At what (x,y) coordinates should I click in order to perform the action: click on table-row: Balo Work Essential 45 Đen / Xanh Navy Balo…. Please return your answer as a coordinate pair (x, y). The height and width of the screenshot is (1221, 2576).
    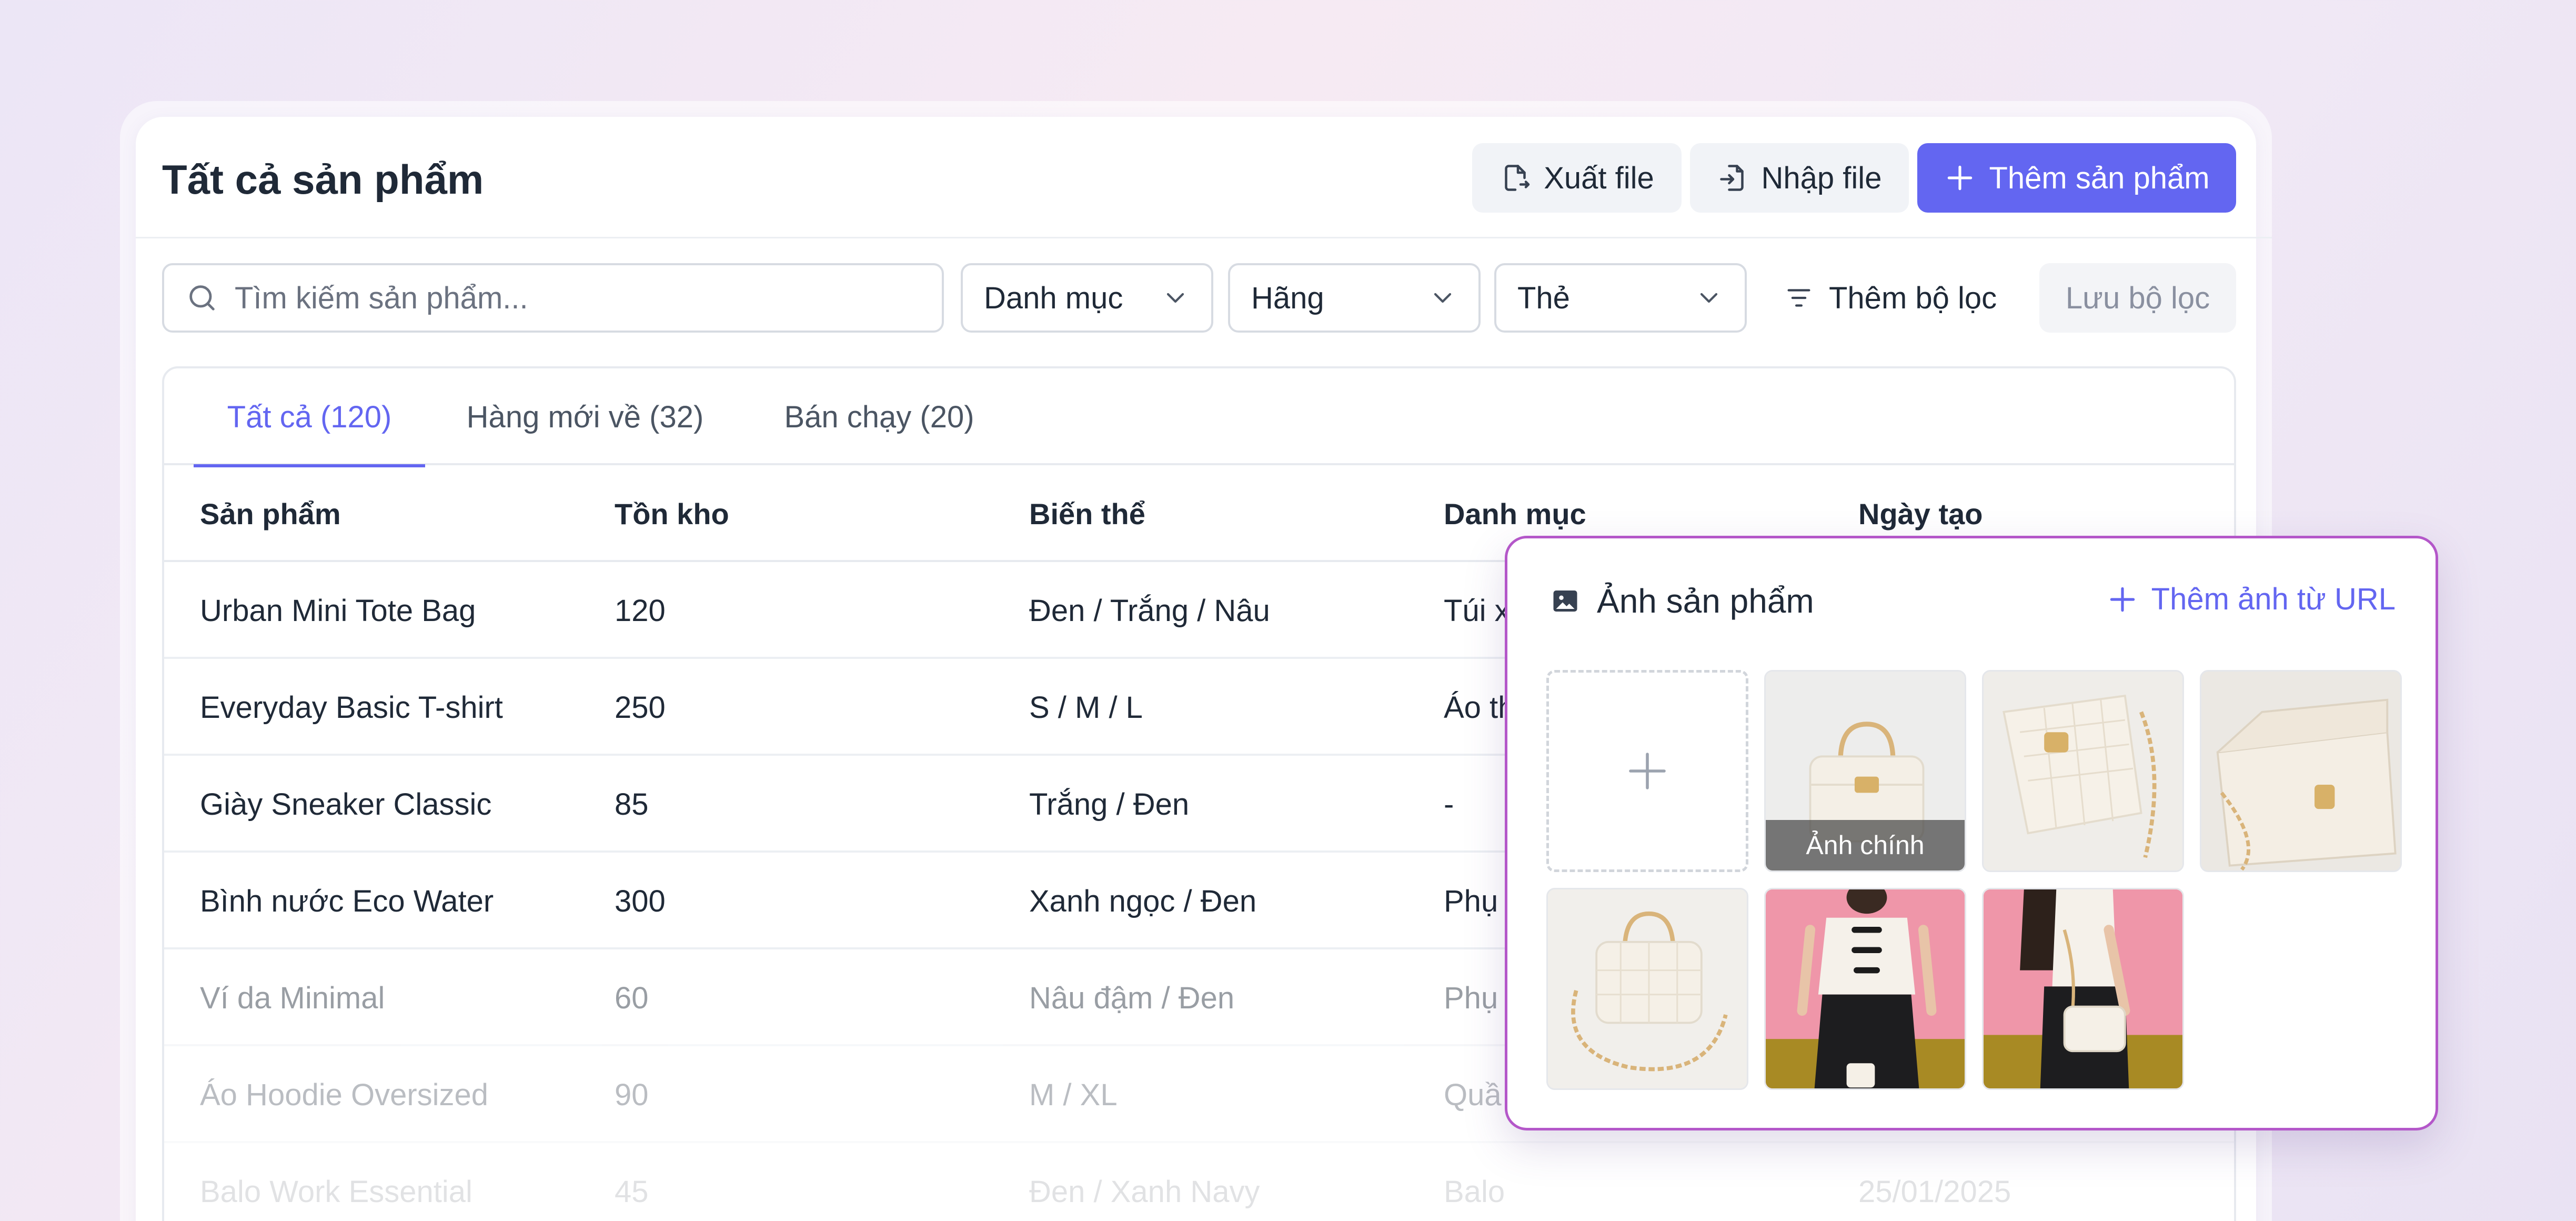
    Looking at the image, I should click on (1199, 1182).